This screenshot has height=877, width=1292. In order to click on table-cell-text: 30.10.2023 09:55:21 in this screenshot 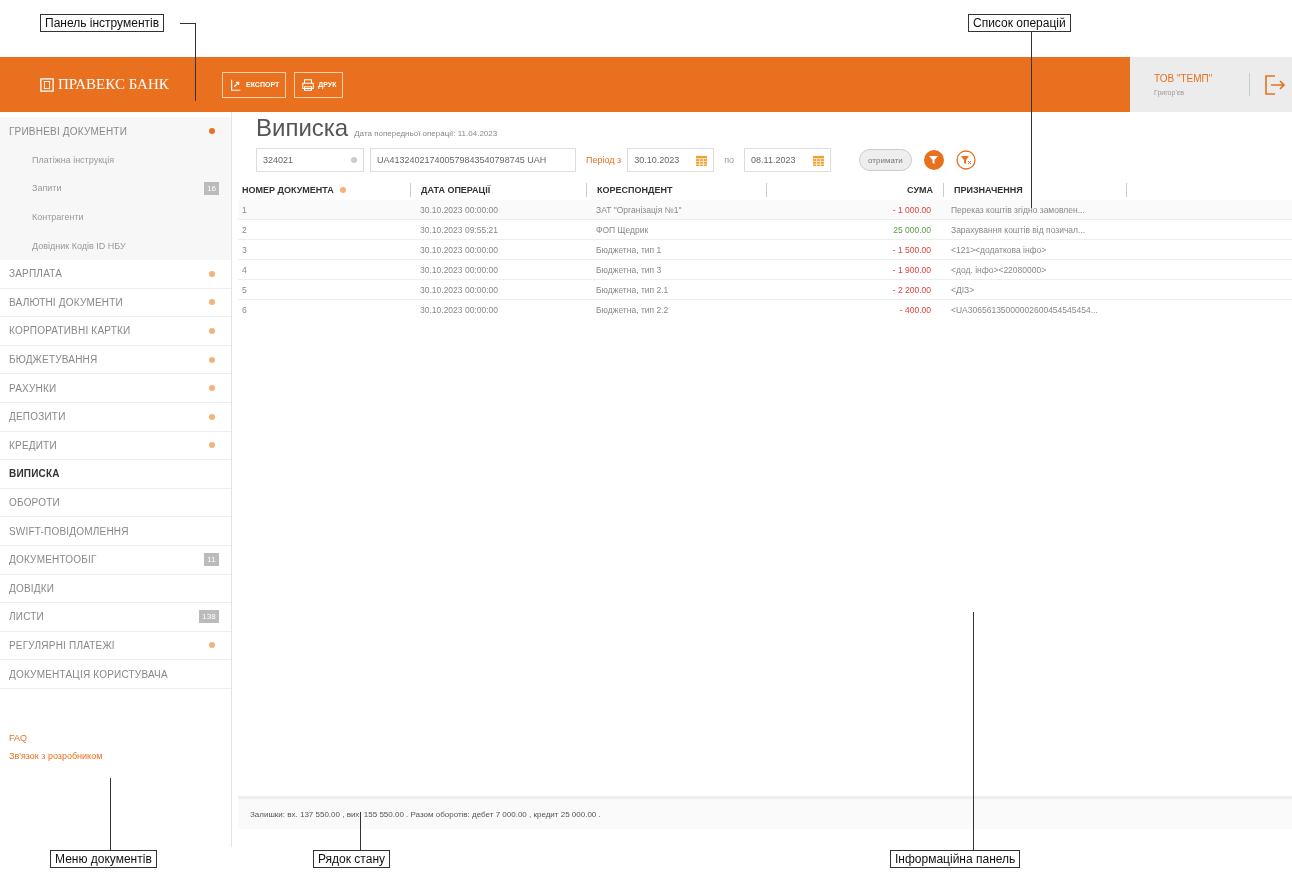, I will do `click(459, 229)`.